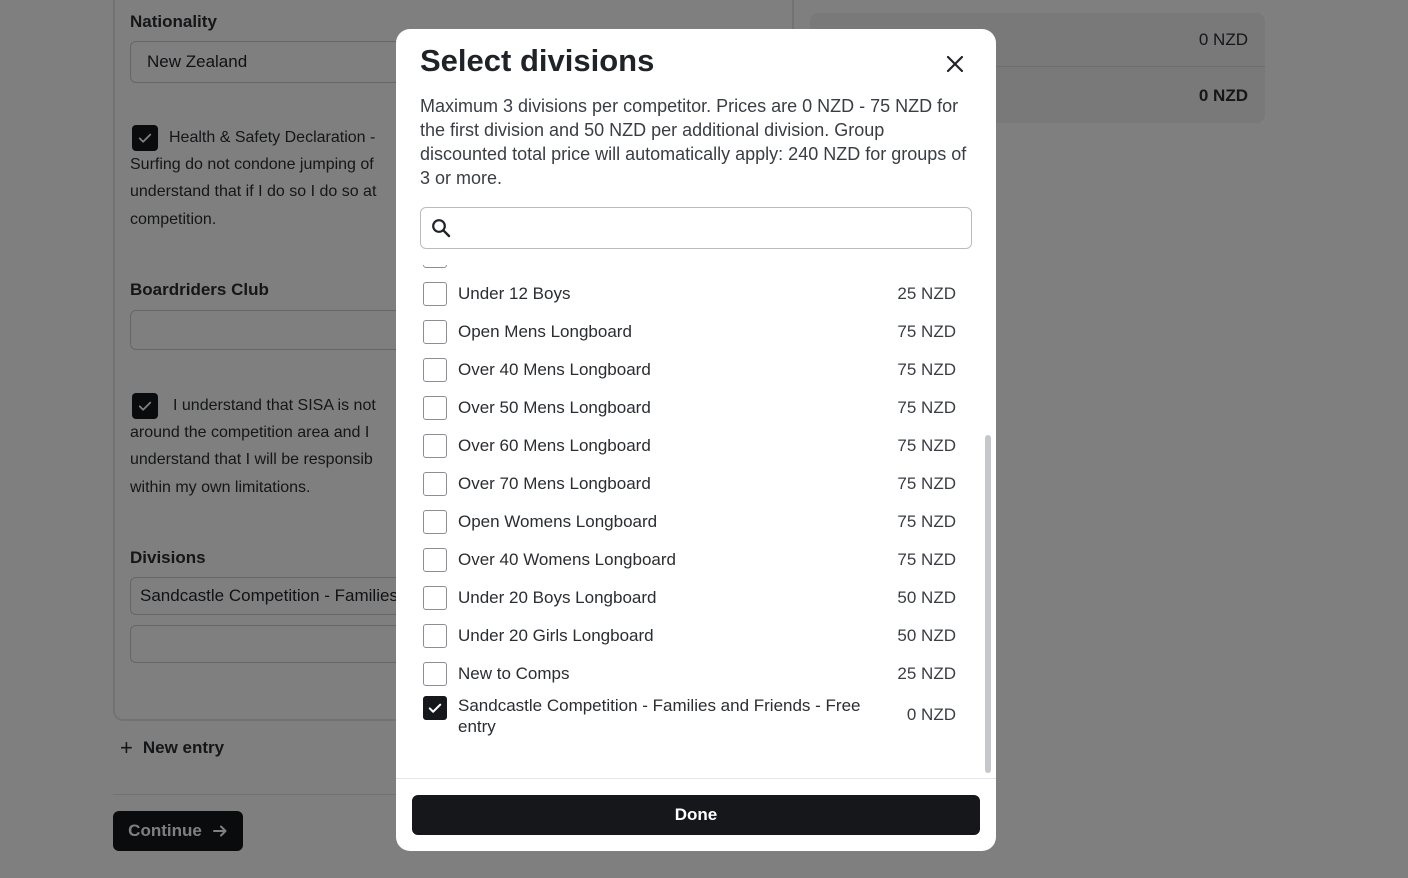 This screenshot has width=1408, height=878. I want to click on division-label: Under 12 Boys, so click(514, 293).